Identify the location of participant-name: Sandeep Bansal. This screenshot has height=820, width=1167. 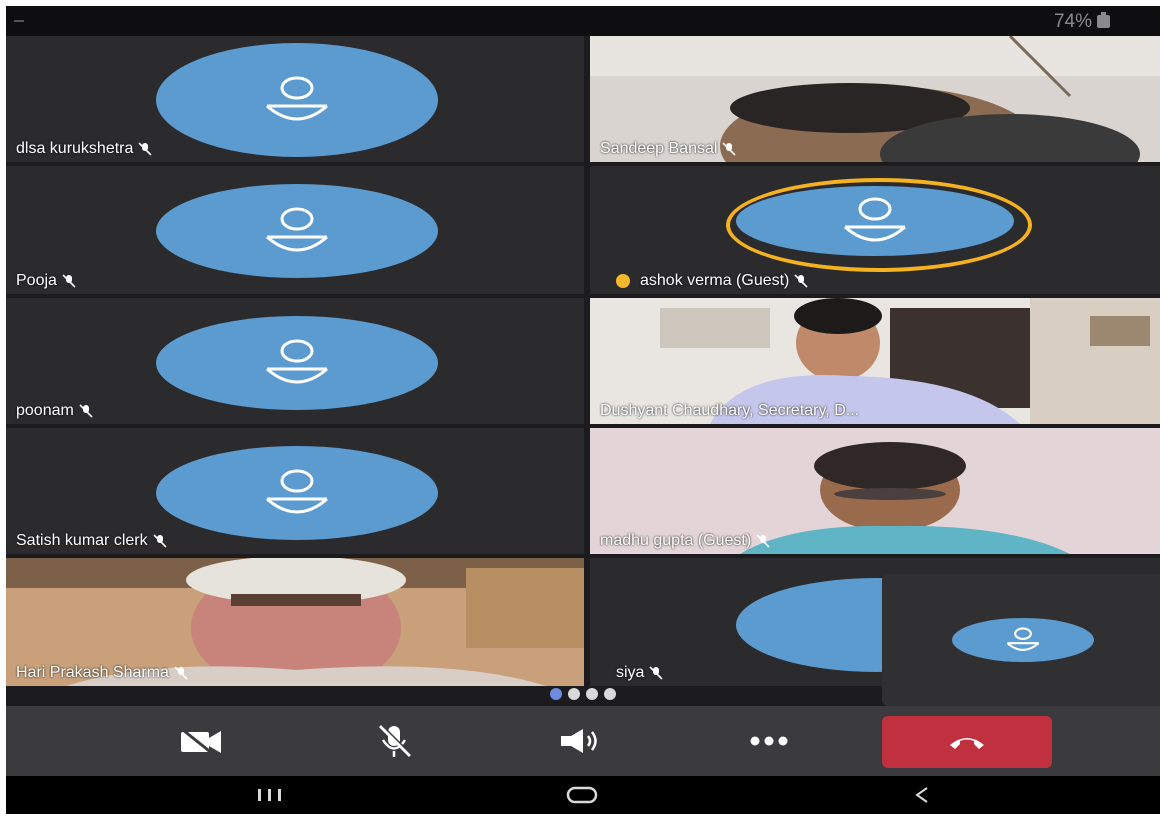
(659, 148).